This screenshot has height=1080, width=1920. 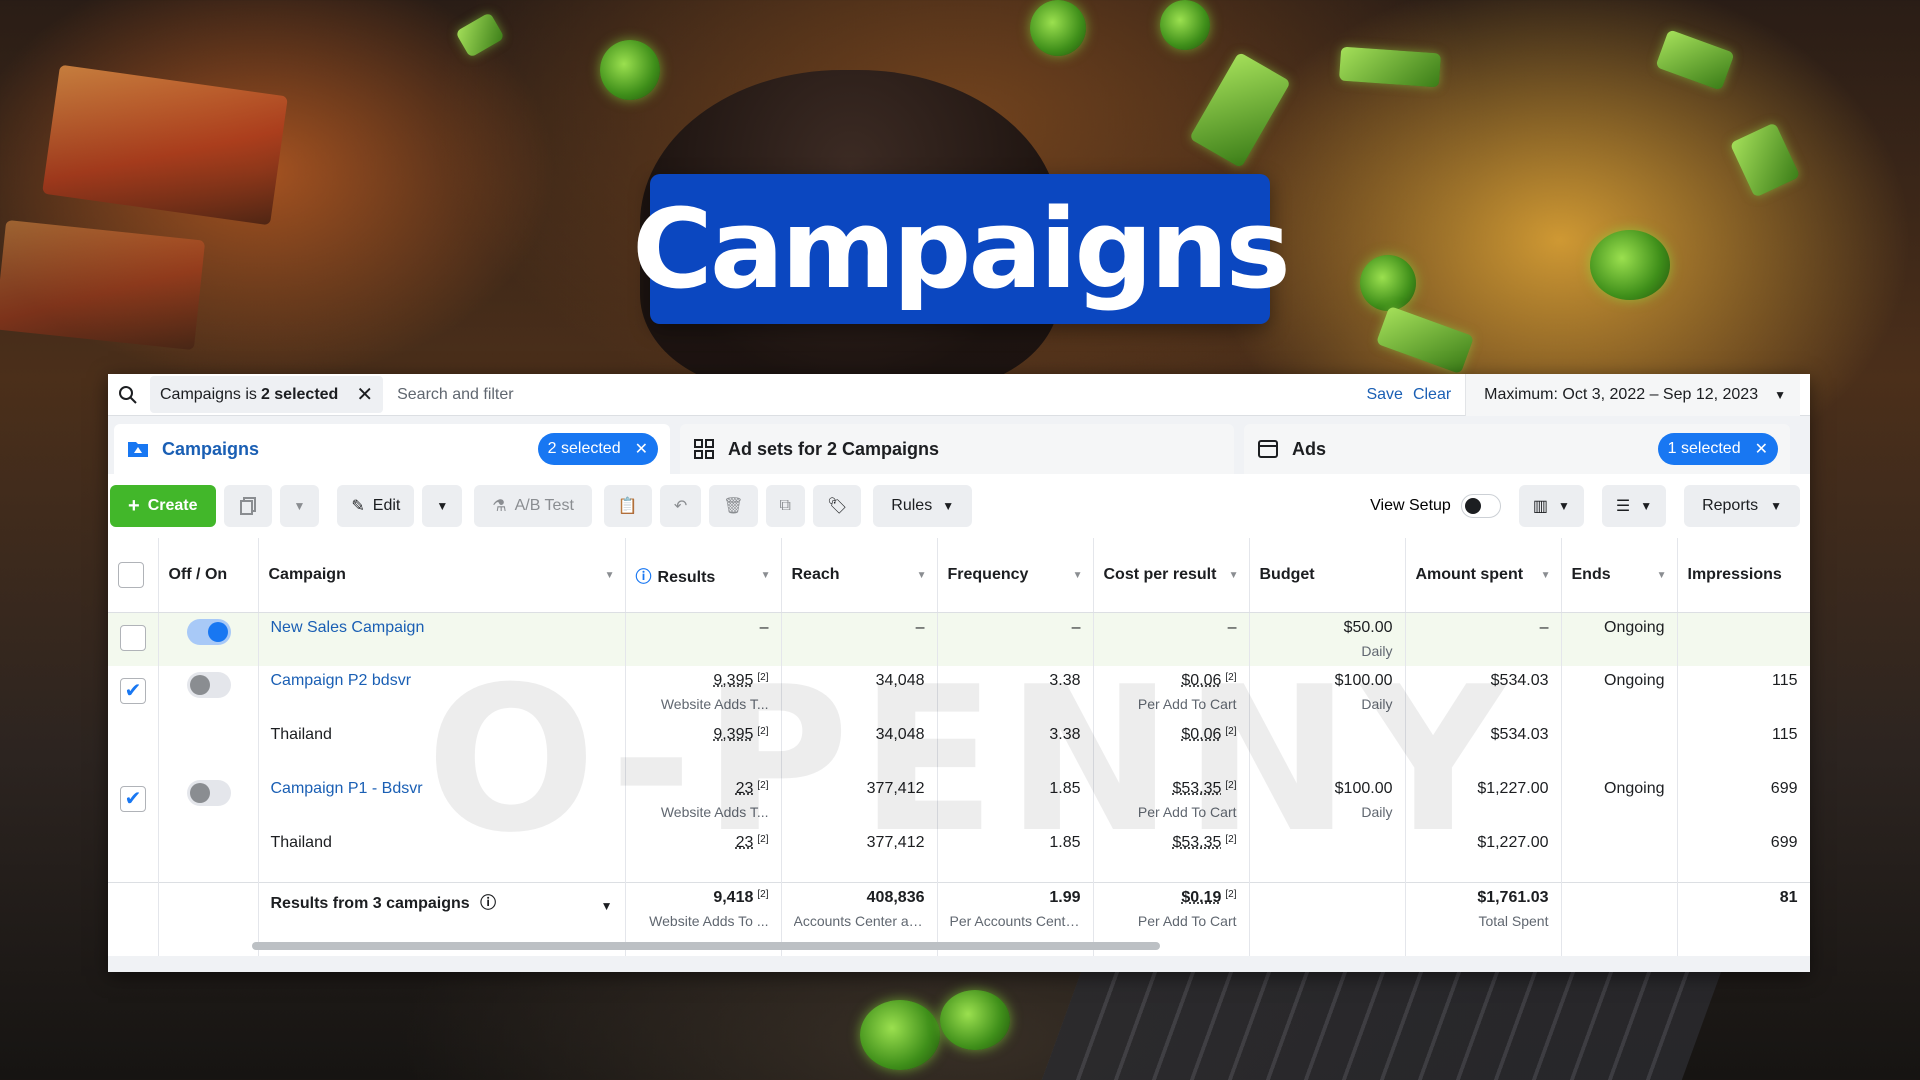 What do you see at coordinates (1015, 575) in the screenshot?
I see `column-header: Frequency ▼` at bounding box center [1015, 575].